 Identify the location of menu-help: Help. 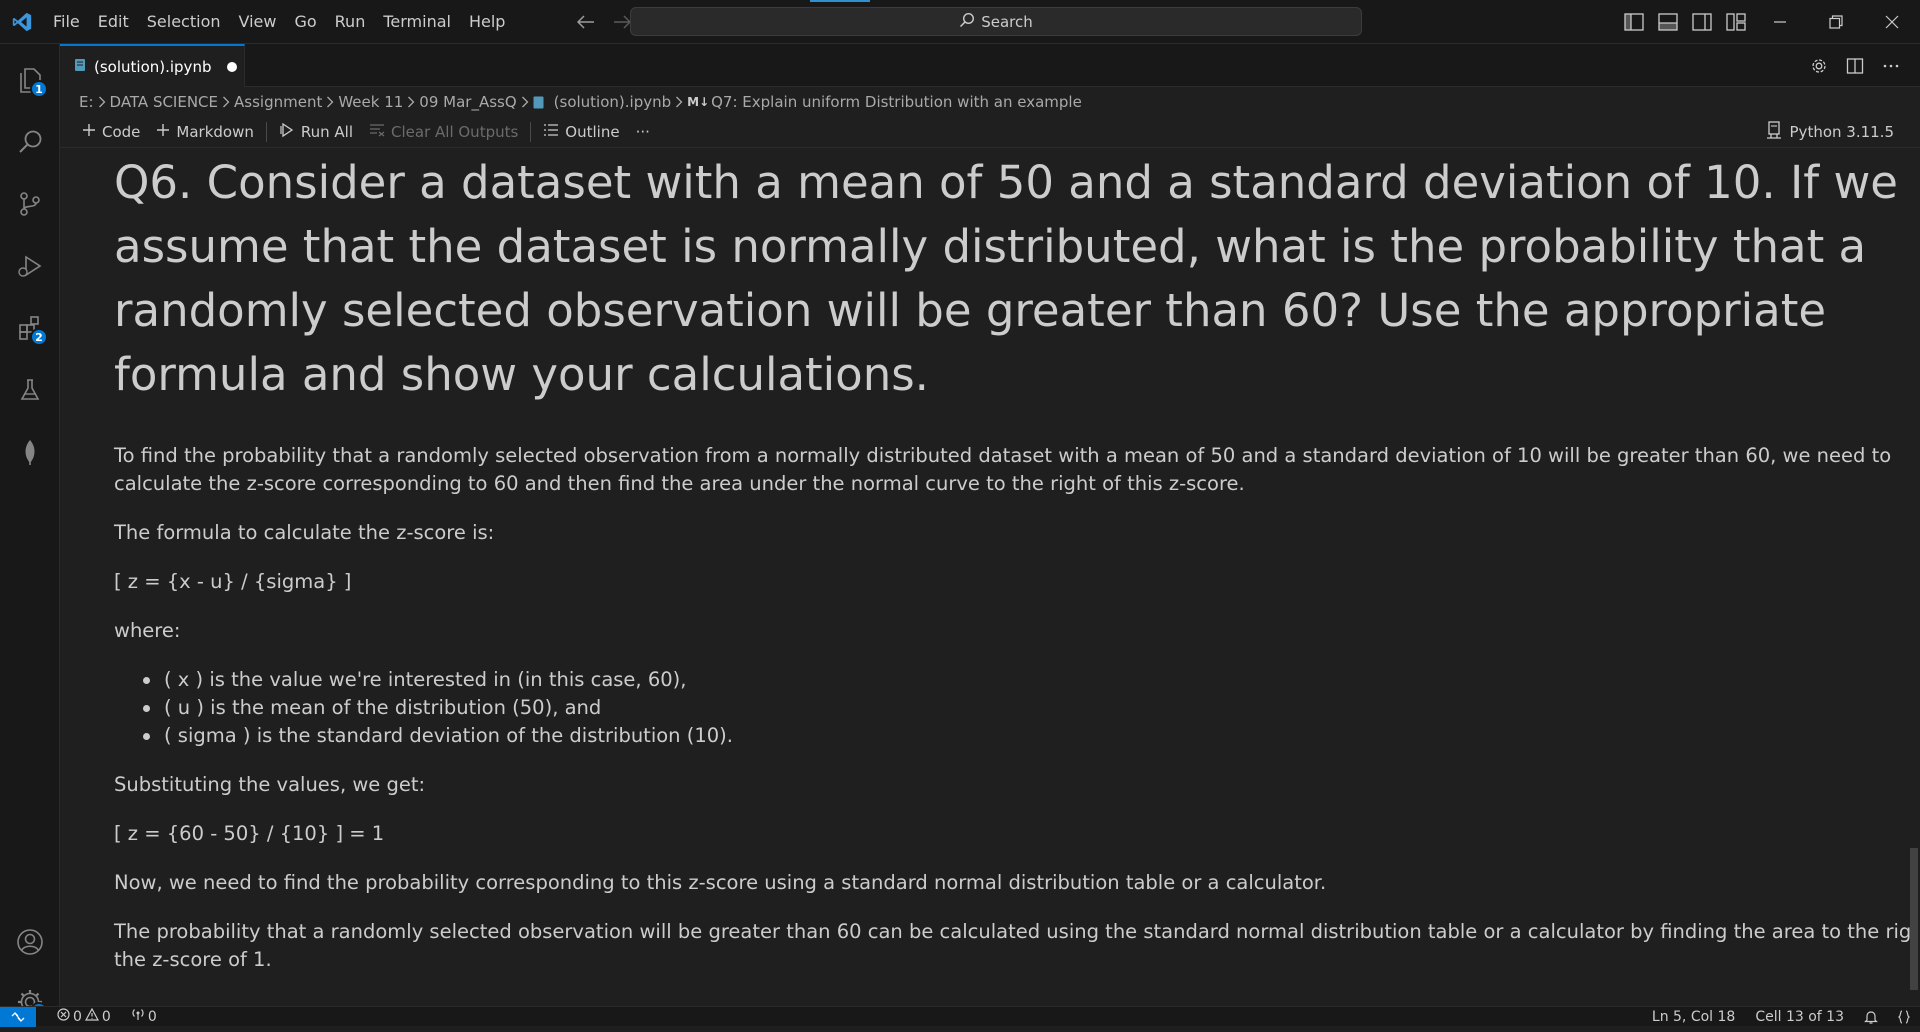
(487, 22).